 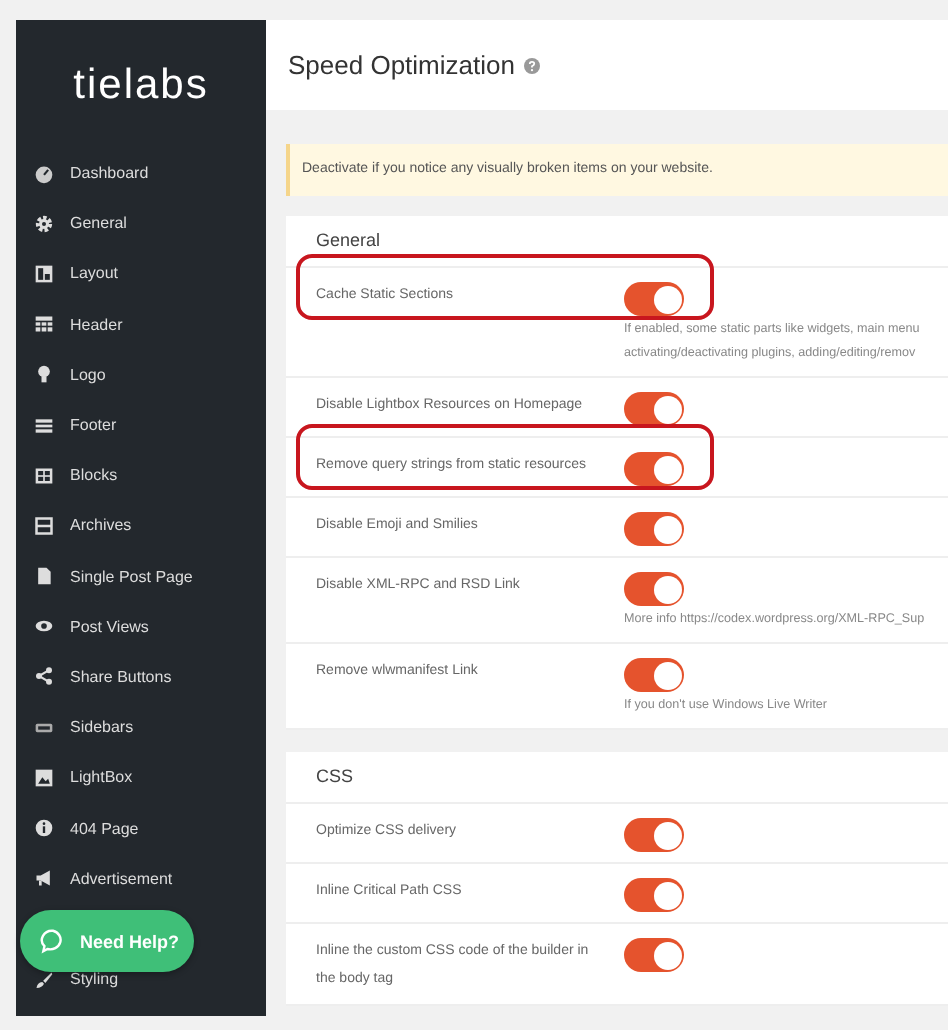 What do you see at coordinates (141, 475) in the screenshot?
I see `sidebar-item: Blocks` at bounding box center [141, 475].